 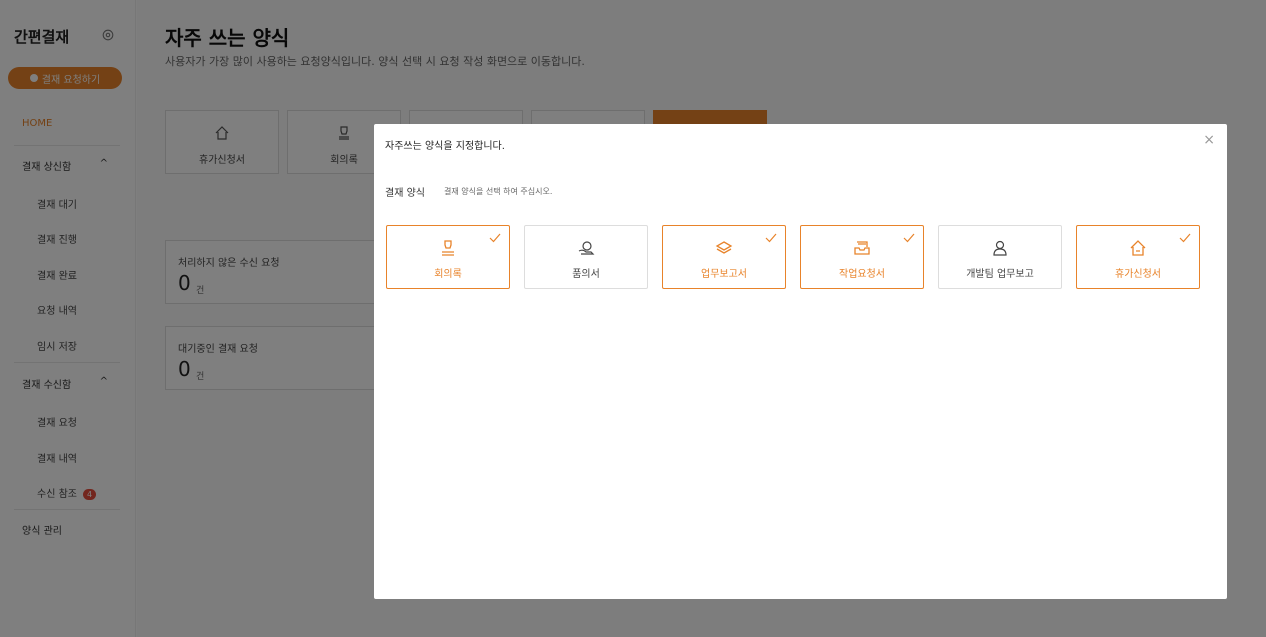 I want to click on house-icon, so click(x=1138, y=248).